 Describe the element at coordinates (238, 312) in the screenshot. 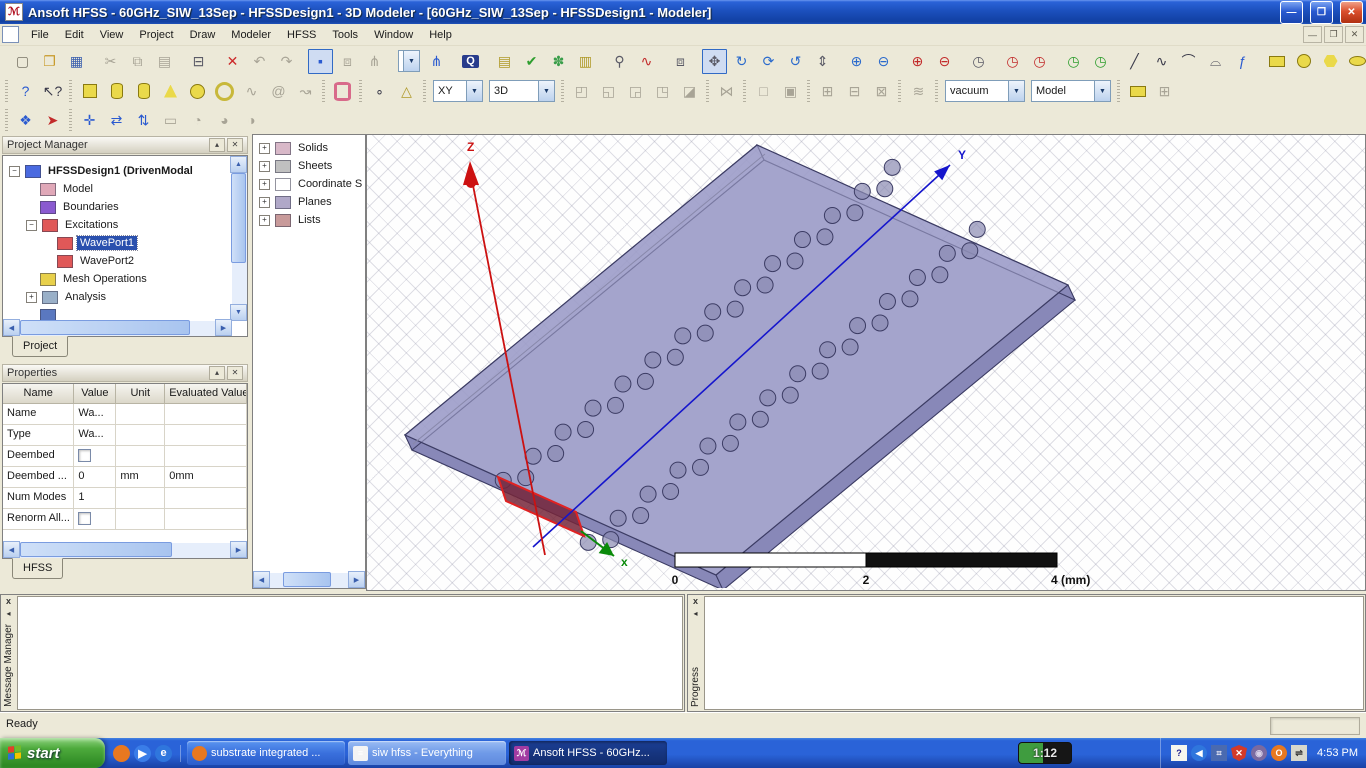

I see `scroll-down-icon: ▼` at that location.